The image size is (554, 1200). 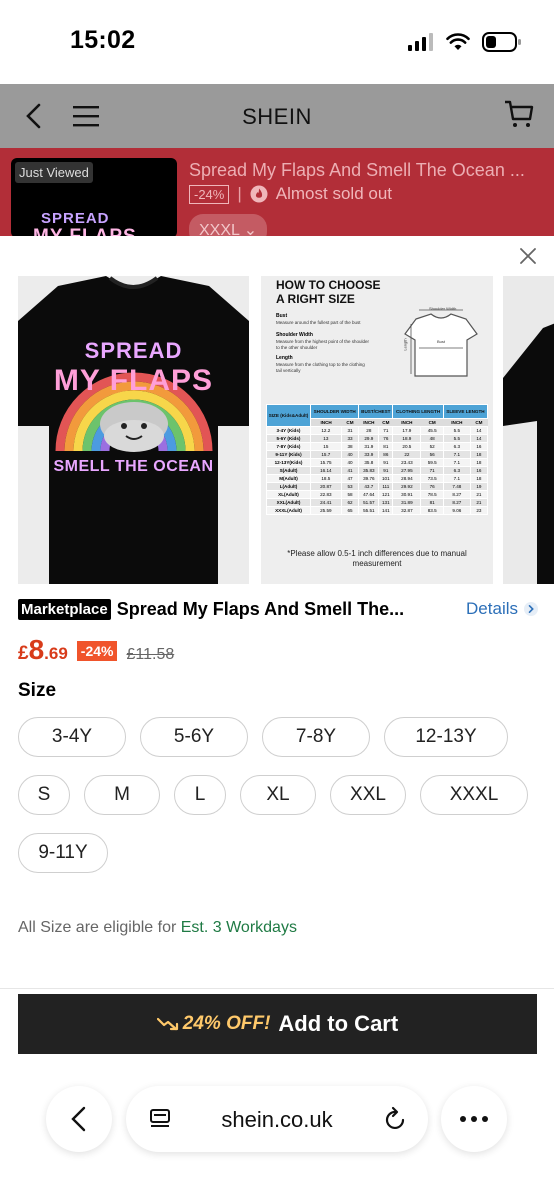 I want to click on measurement-cell: 31, so click(x=350, y=430).